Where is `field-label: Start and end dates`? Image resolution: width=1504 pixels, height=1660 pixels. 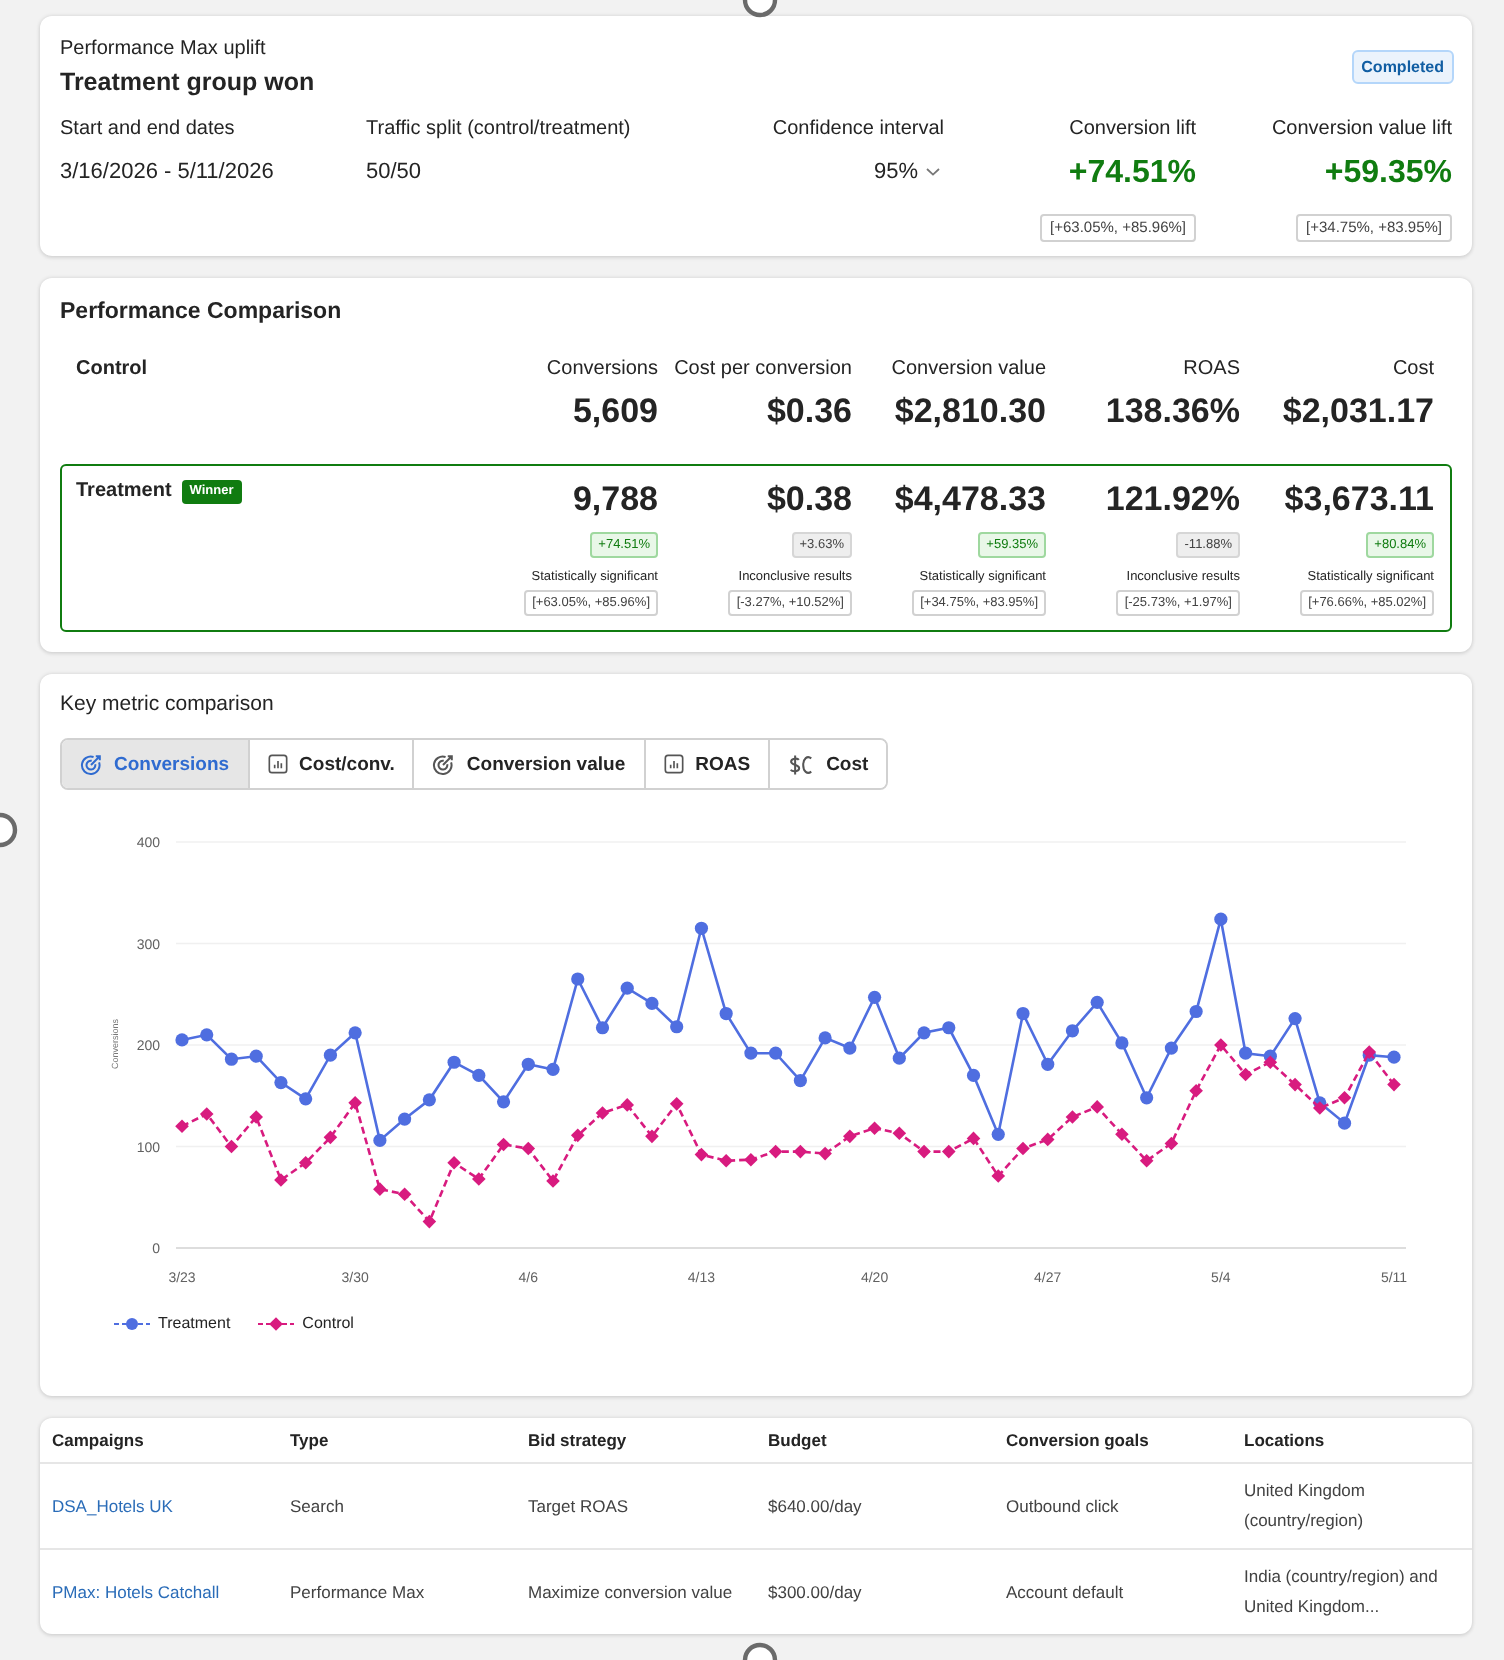
field-label: Start and end dates is located at coordinates (147, 129).